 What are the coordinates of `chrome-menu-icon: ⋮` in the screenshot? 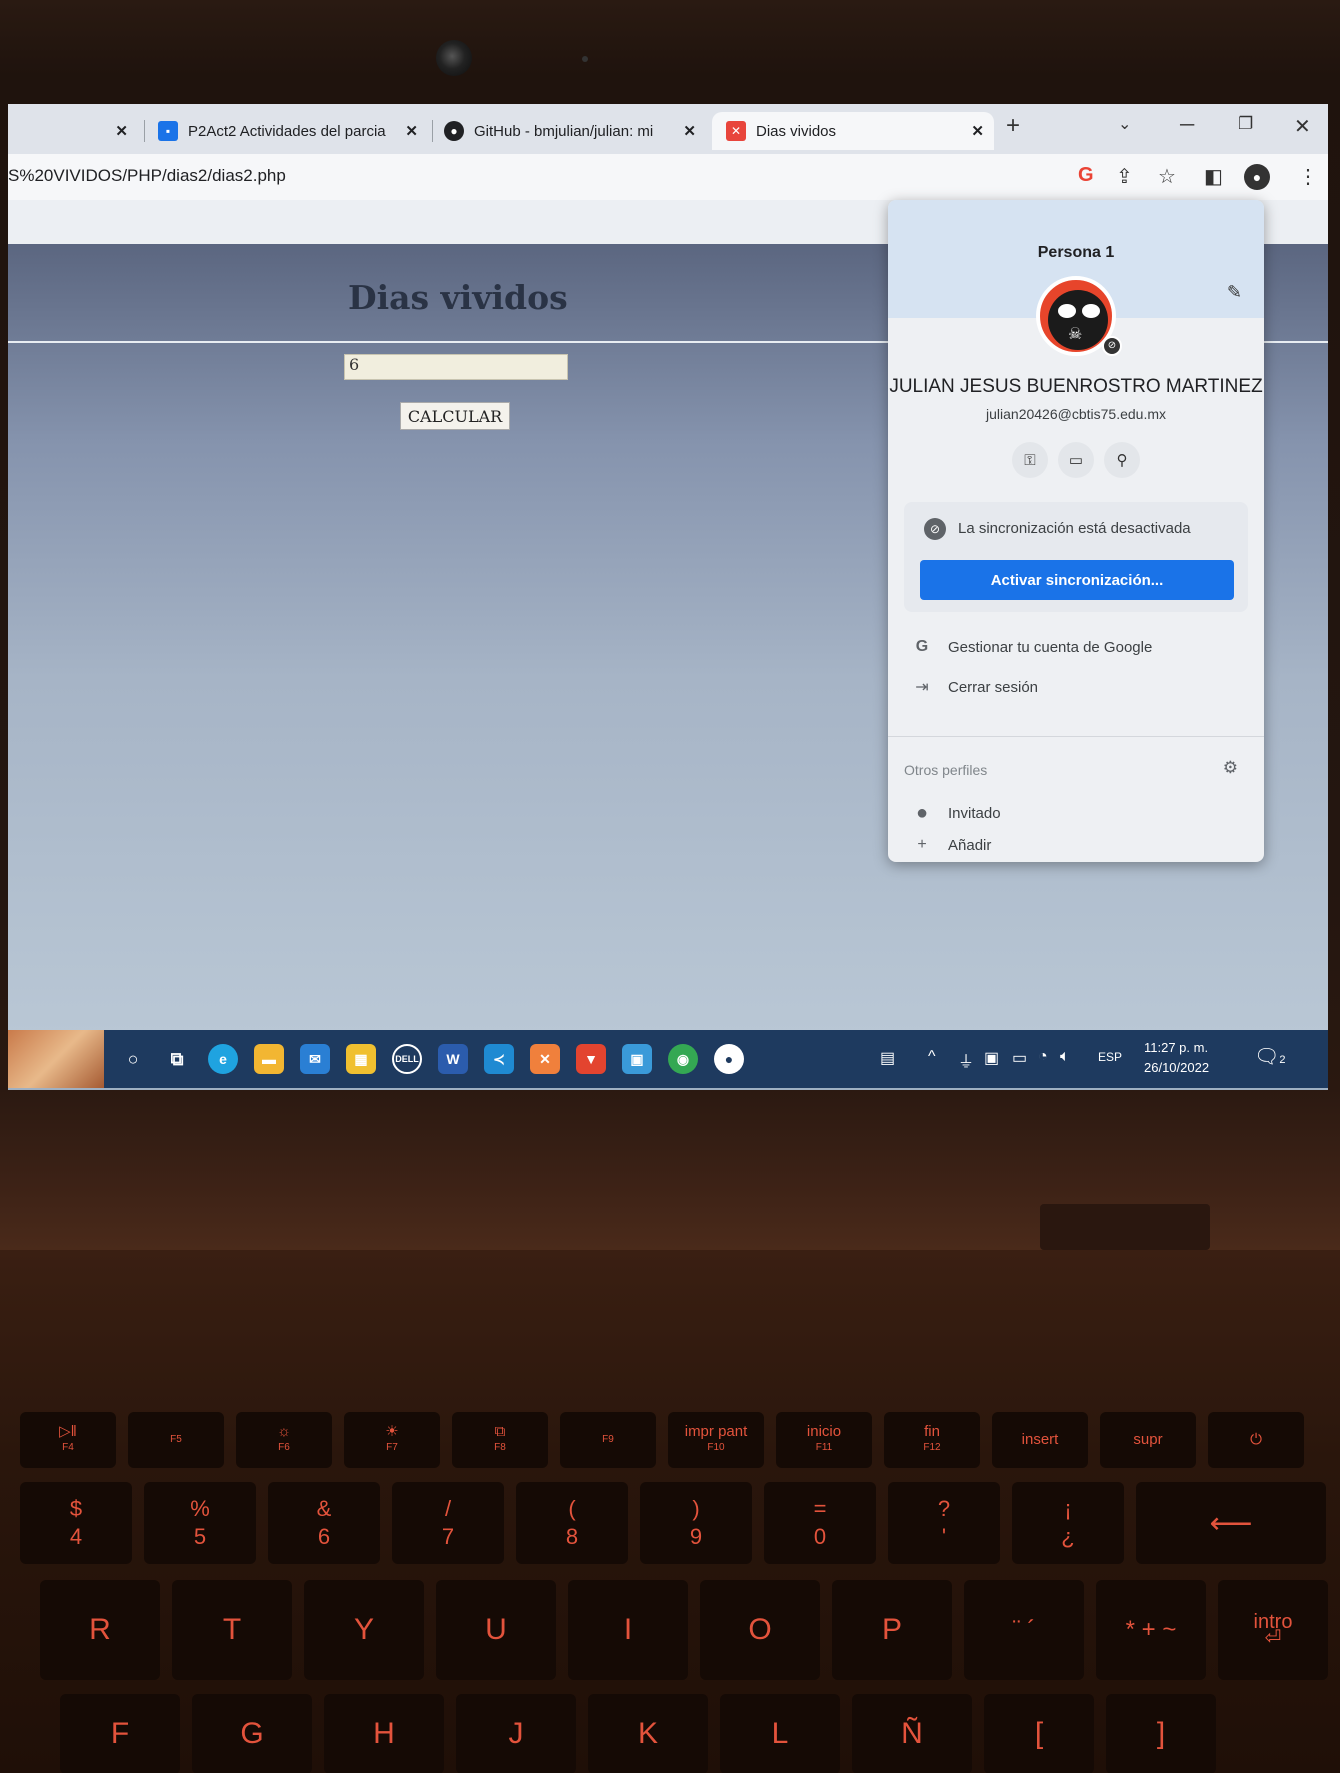 It's located at (1308, 176).